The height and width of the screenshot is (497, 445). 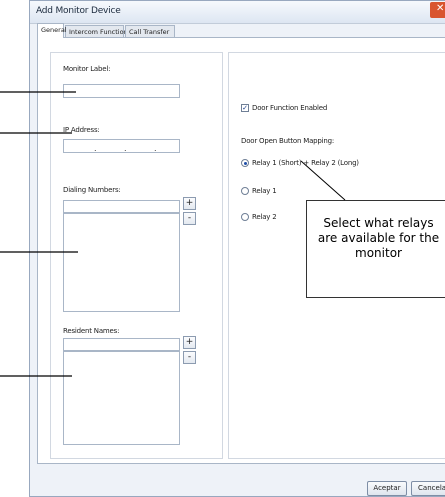 I want to click on tab-general: General, so click(x=52, y=30).